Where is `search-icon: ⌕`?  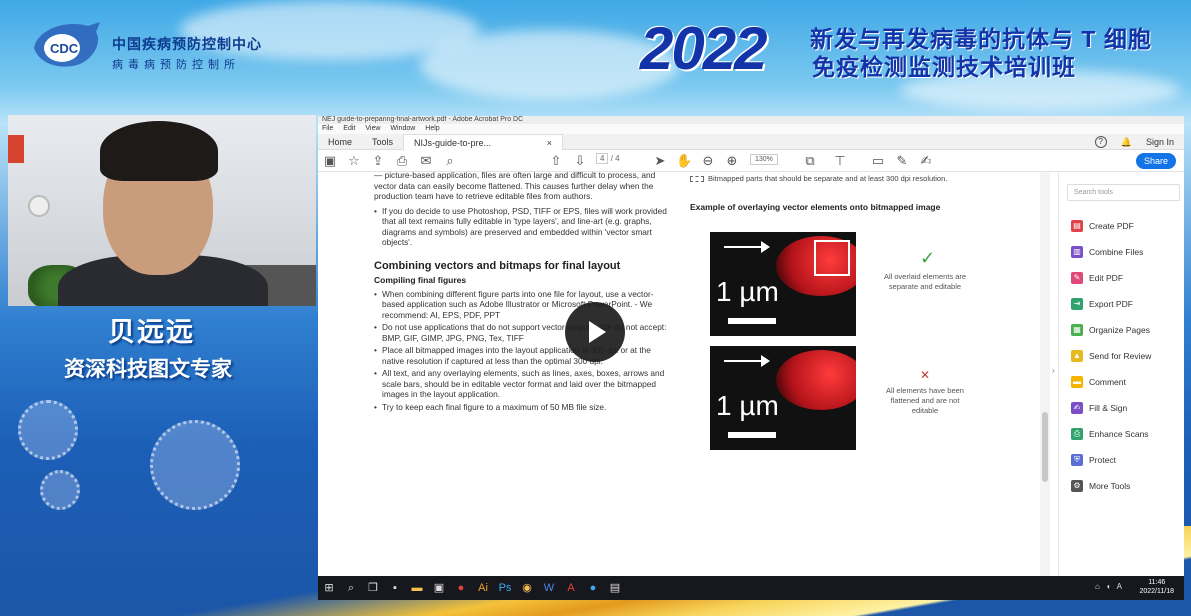 search-icon: ⌕ is located at coordinates (351, 588).